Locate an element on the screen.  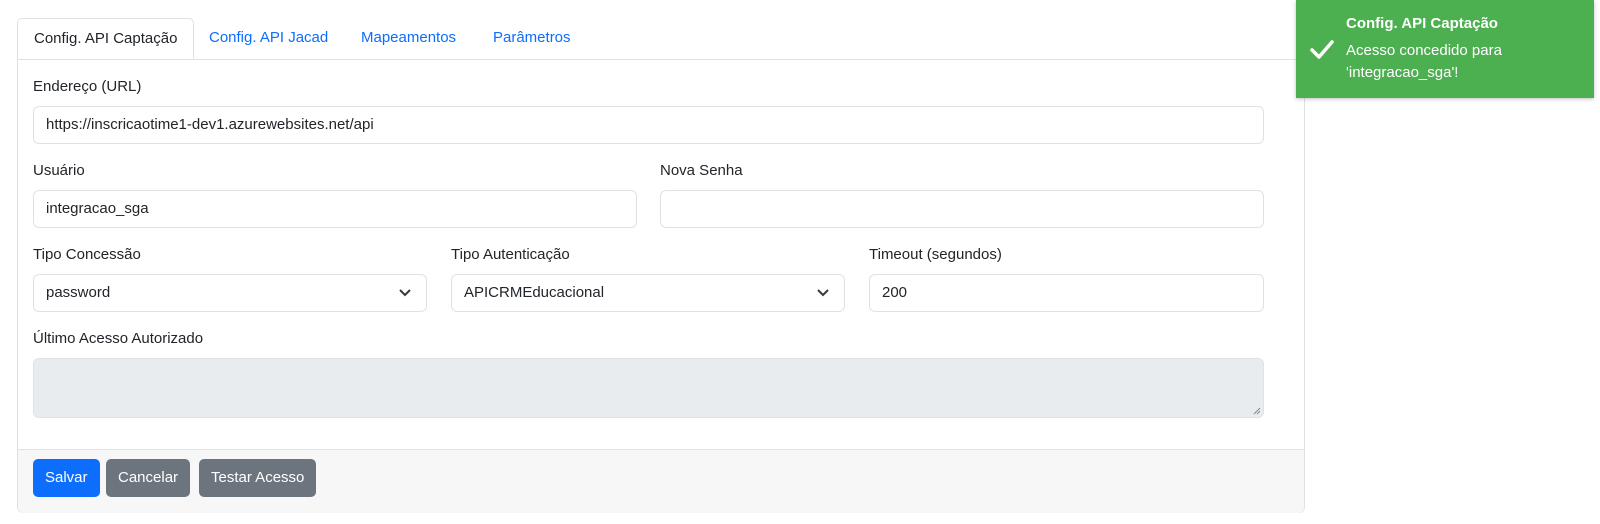
toast-message: Acesso concedido para 'integracao_sga'! is located at coordinates (1424, 61).